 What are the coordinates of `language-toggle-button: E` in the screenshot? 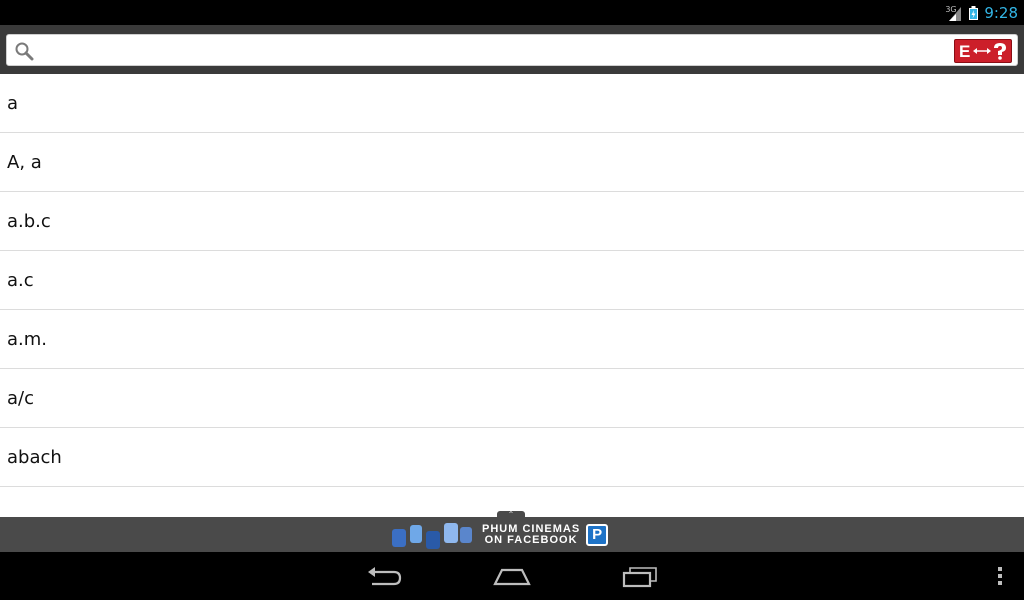 It's located at (983, 51).